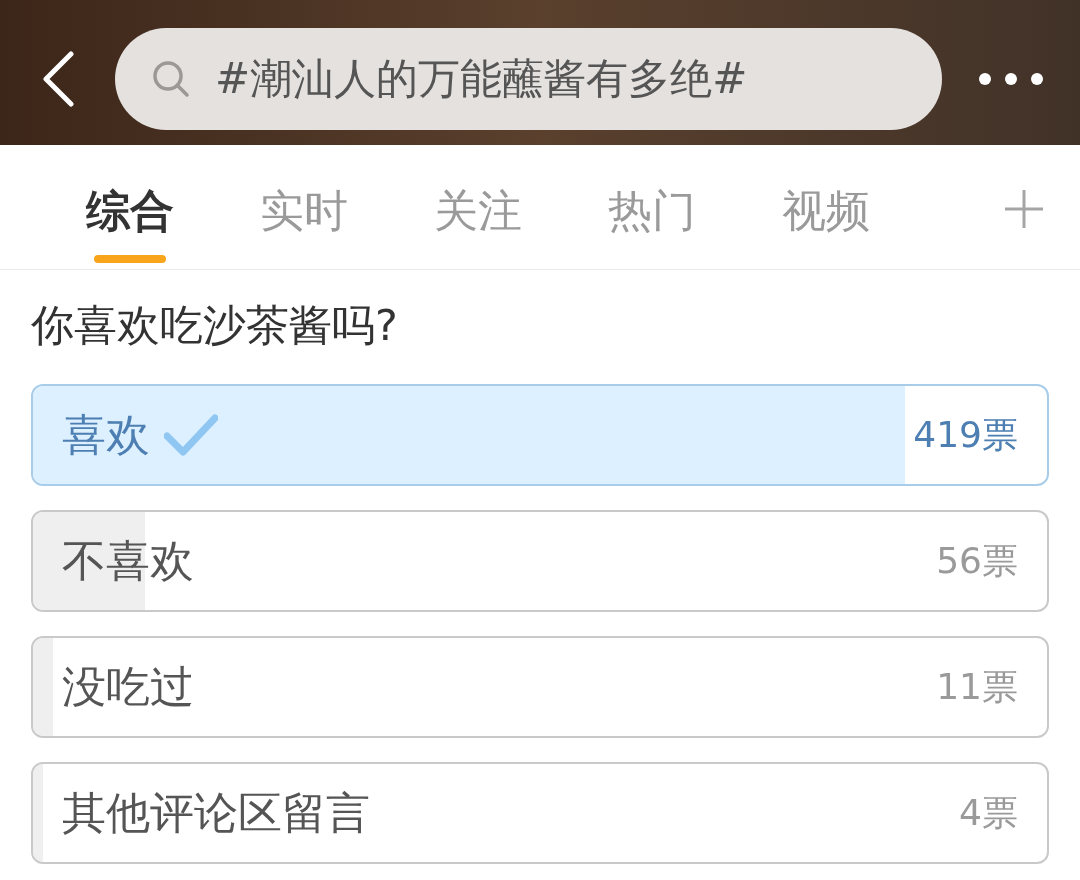 This screenshot has height=880, width=1080. I want to click on option-label: 没吃过, so click(128, 687).